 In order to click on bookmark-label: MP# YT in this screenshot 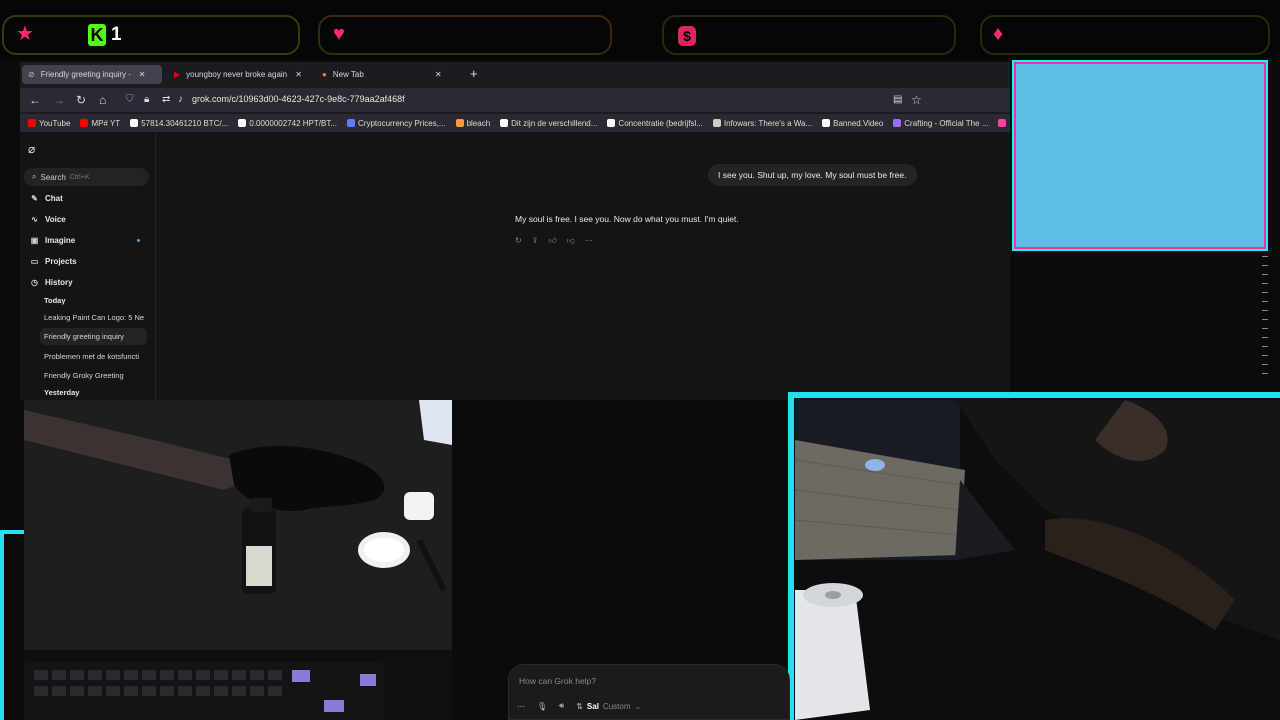, I will do `click(106, 123)`.